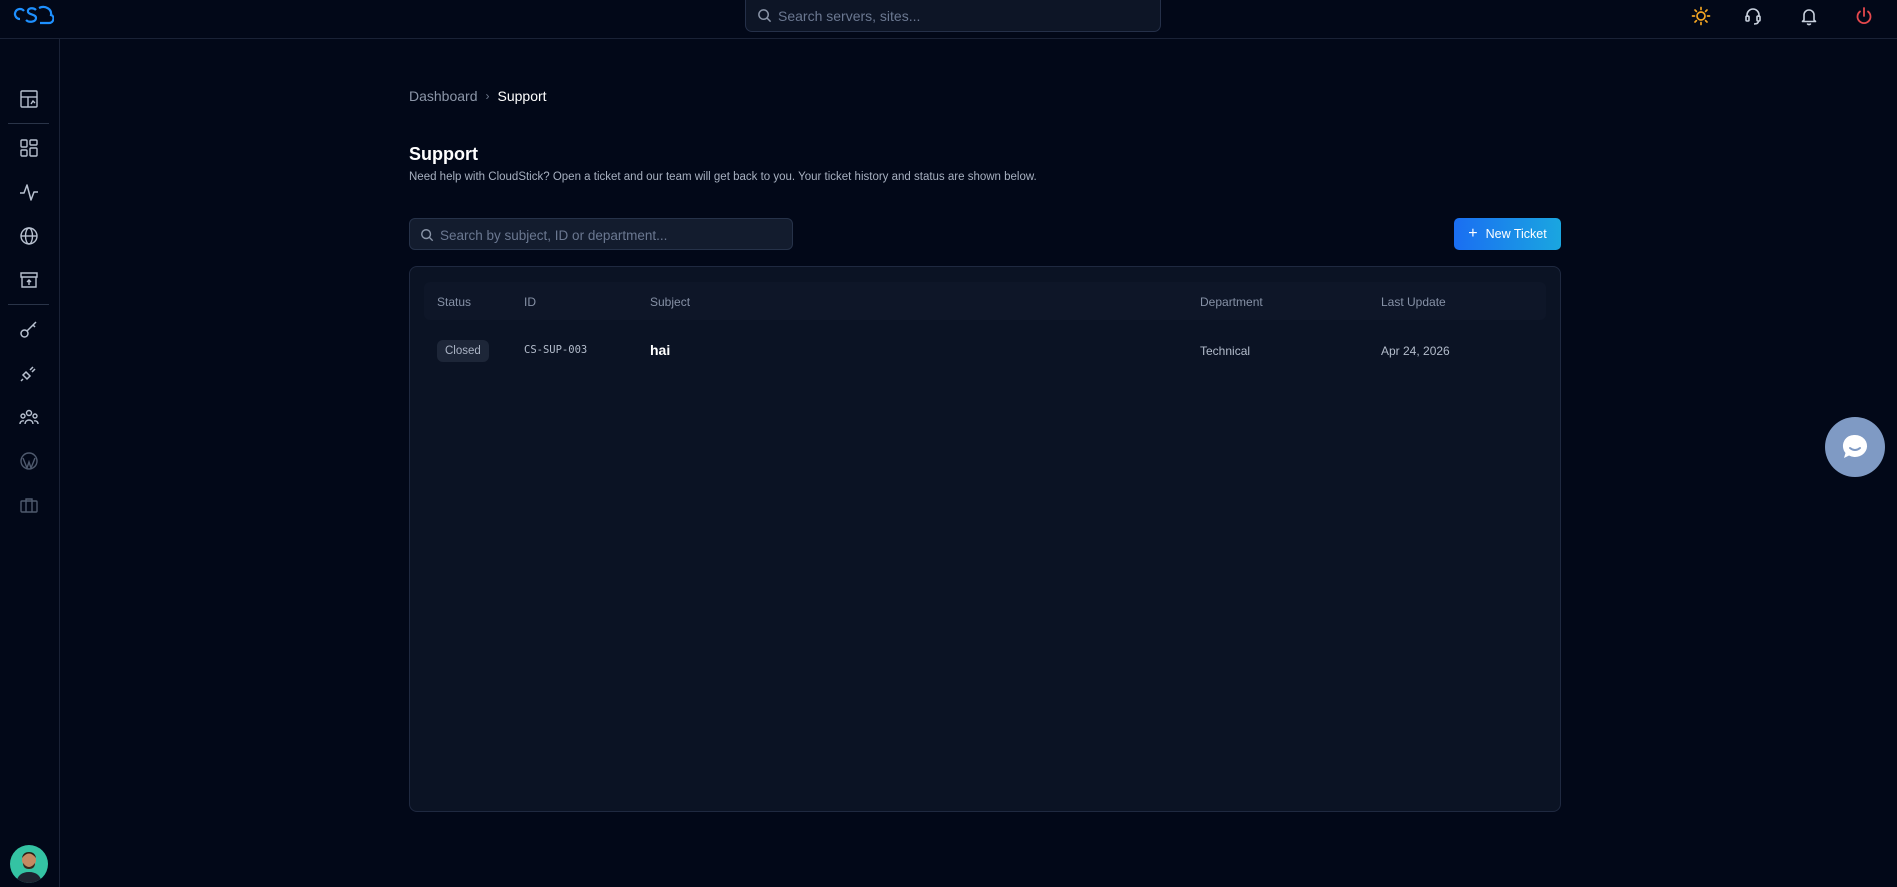 Image resolution: width=1897 pixels, height=887 pixels. Describe the element at coordinates (33, 15) in the screenshot. I see `cloudstick-logo` at that location.